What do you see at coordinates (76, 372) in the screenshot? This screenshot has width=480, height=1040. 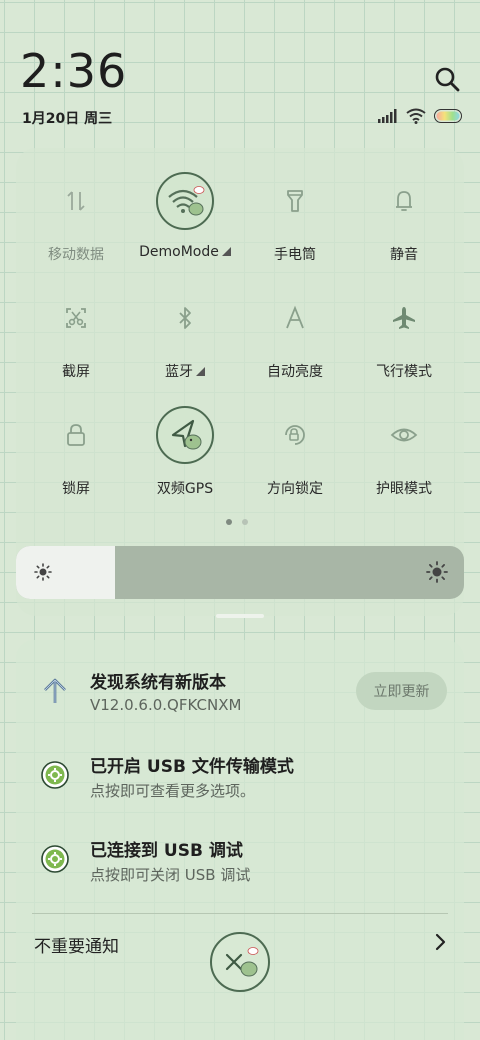 I see `tile-label: 截屏` at bounding box center [76, 372].